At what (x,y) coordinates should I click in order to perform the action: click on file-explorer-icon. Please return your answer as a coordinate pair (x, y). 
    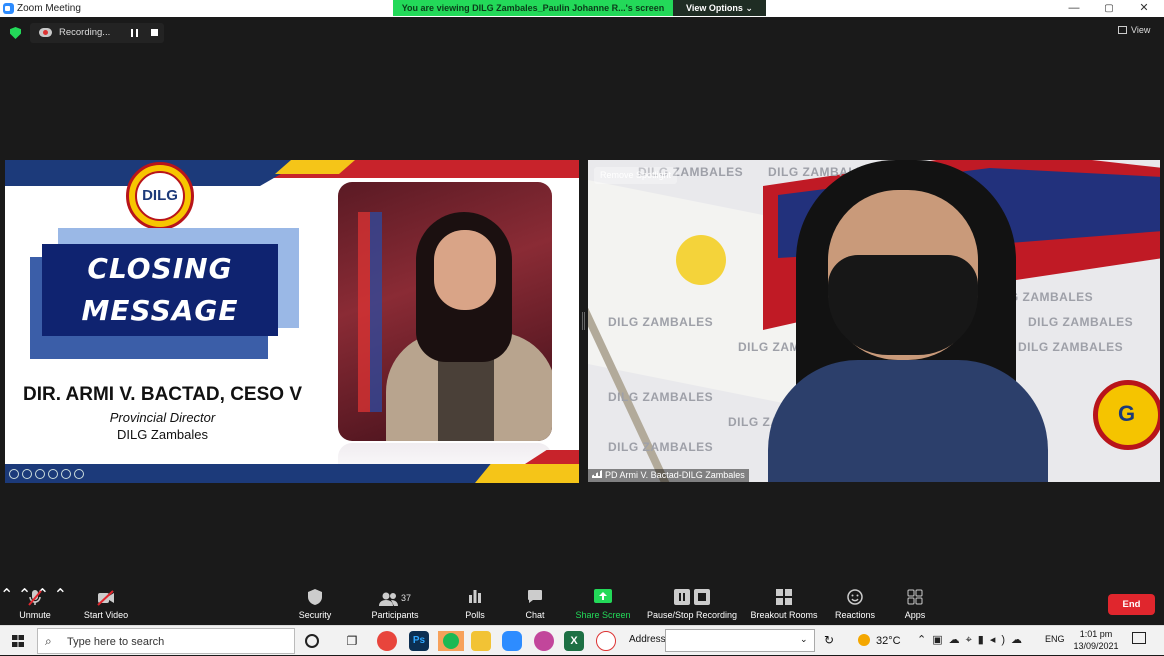
    Looking at the image, I should click on (481, 641).